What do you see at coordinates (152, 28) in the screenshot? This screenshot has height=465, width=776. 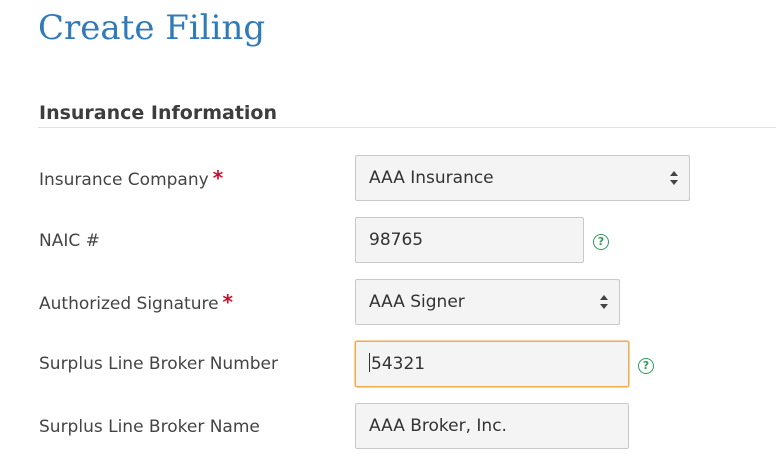 I see `page-title: Create Filing` at bounding box center [152, 28].